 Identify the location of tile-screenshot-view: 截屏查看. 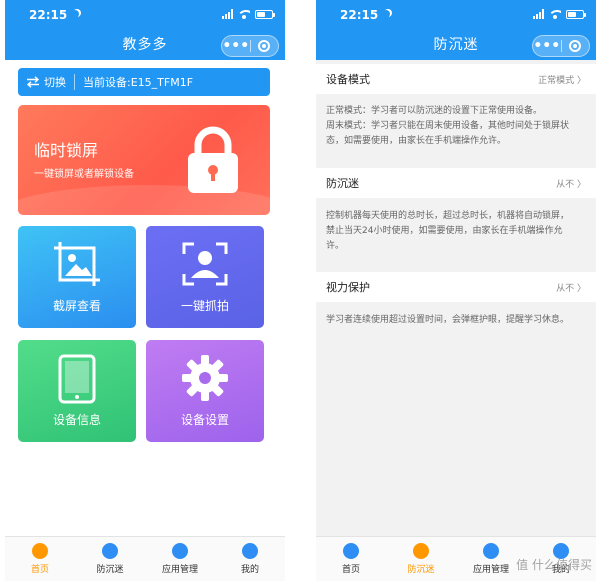
(77, 277).